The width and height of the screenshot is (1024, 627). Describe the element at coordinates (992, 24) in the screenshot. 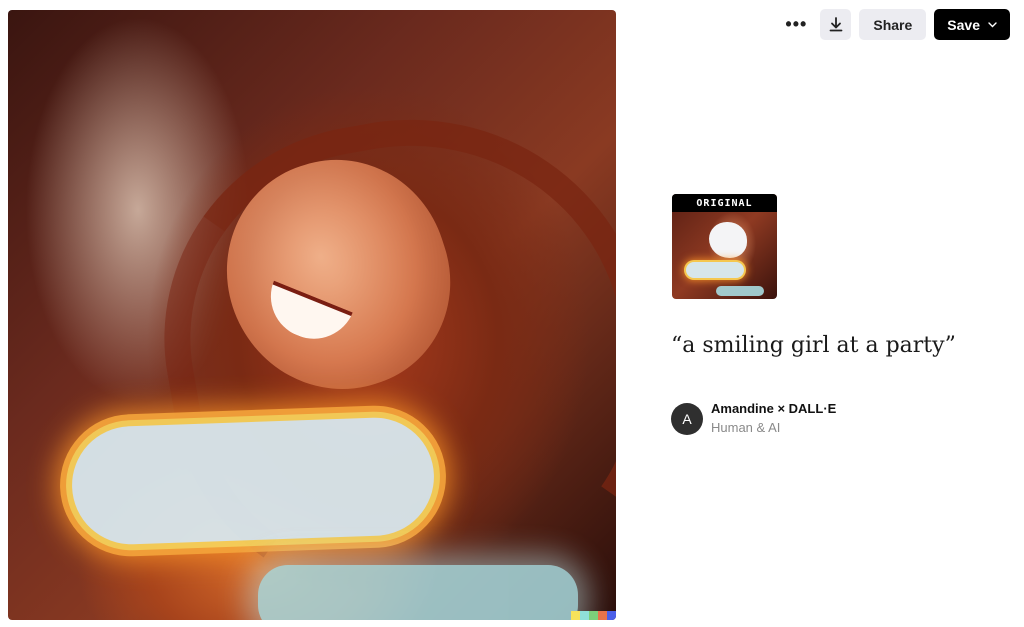

I see `chevron-down-icon` at that location.